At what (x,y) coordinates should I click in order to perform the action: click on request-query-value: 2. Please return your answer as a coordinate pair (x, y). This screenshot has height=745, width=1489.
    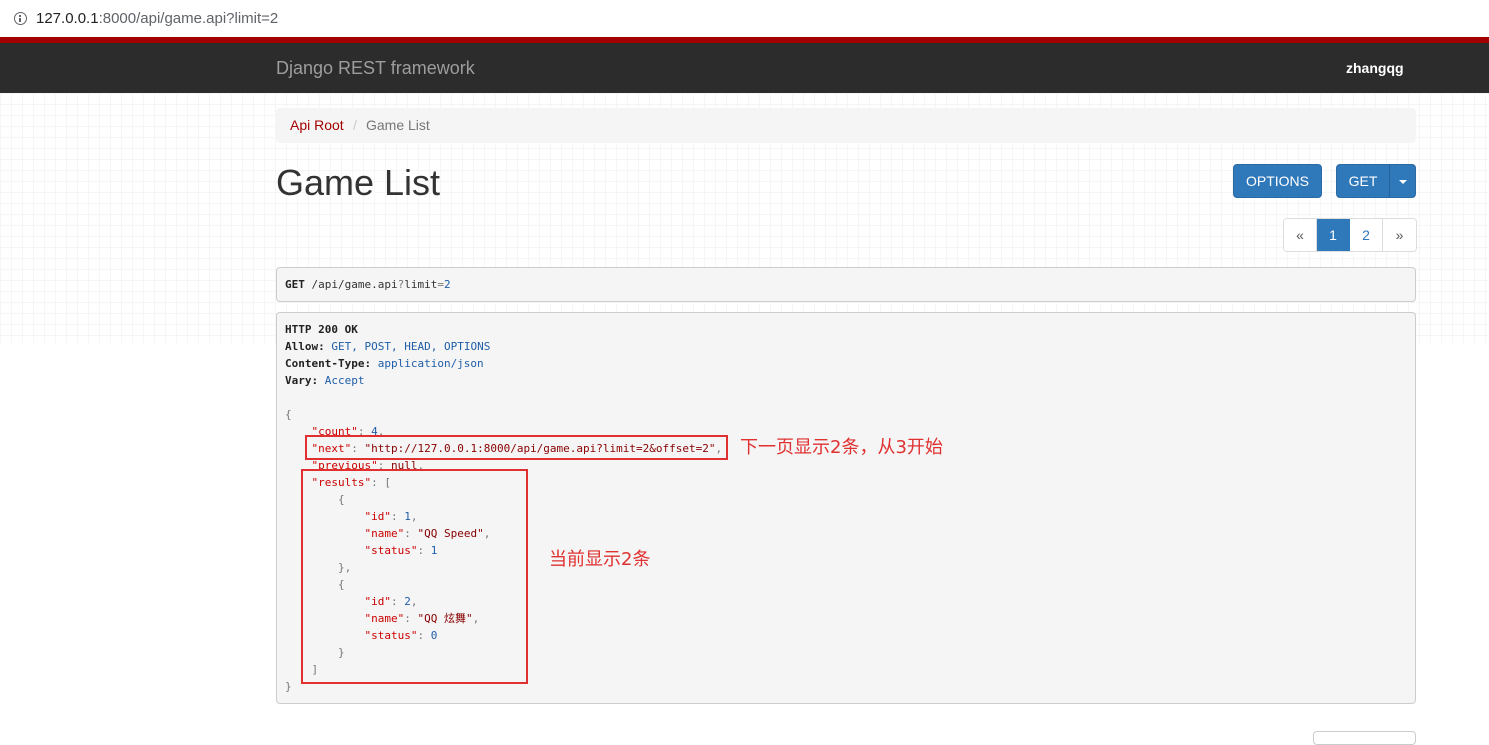
    Looking at the image, I should click on (447, 284).